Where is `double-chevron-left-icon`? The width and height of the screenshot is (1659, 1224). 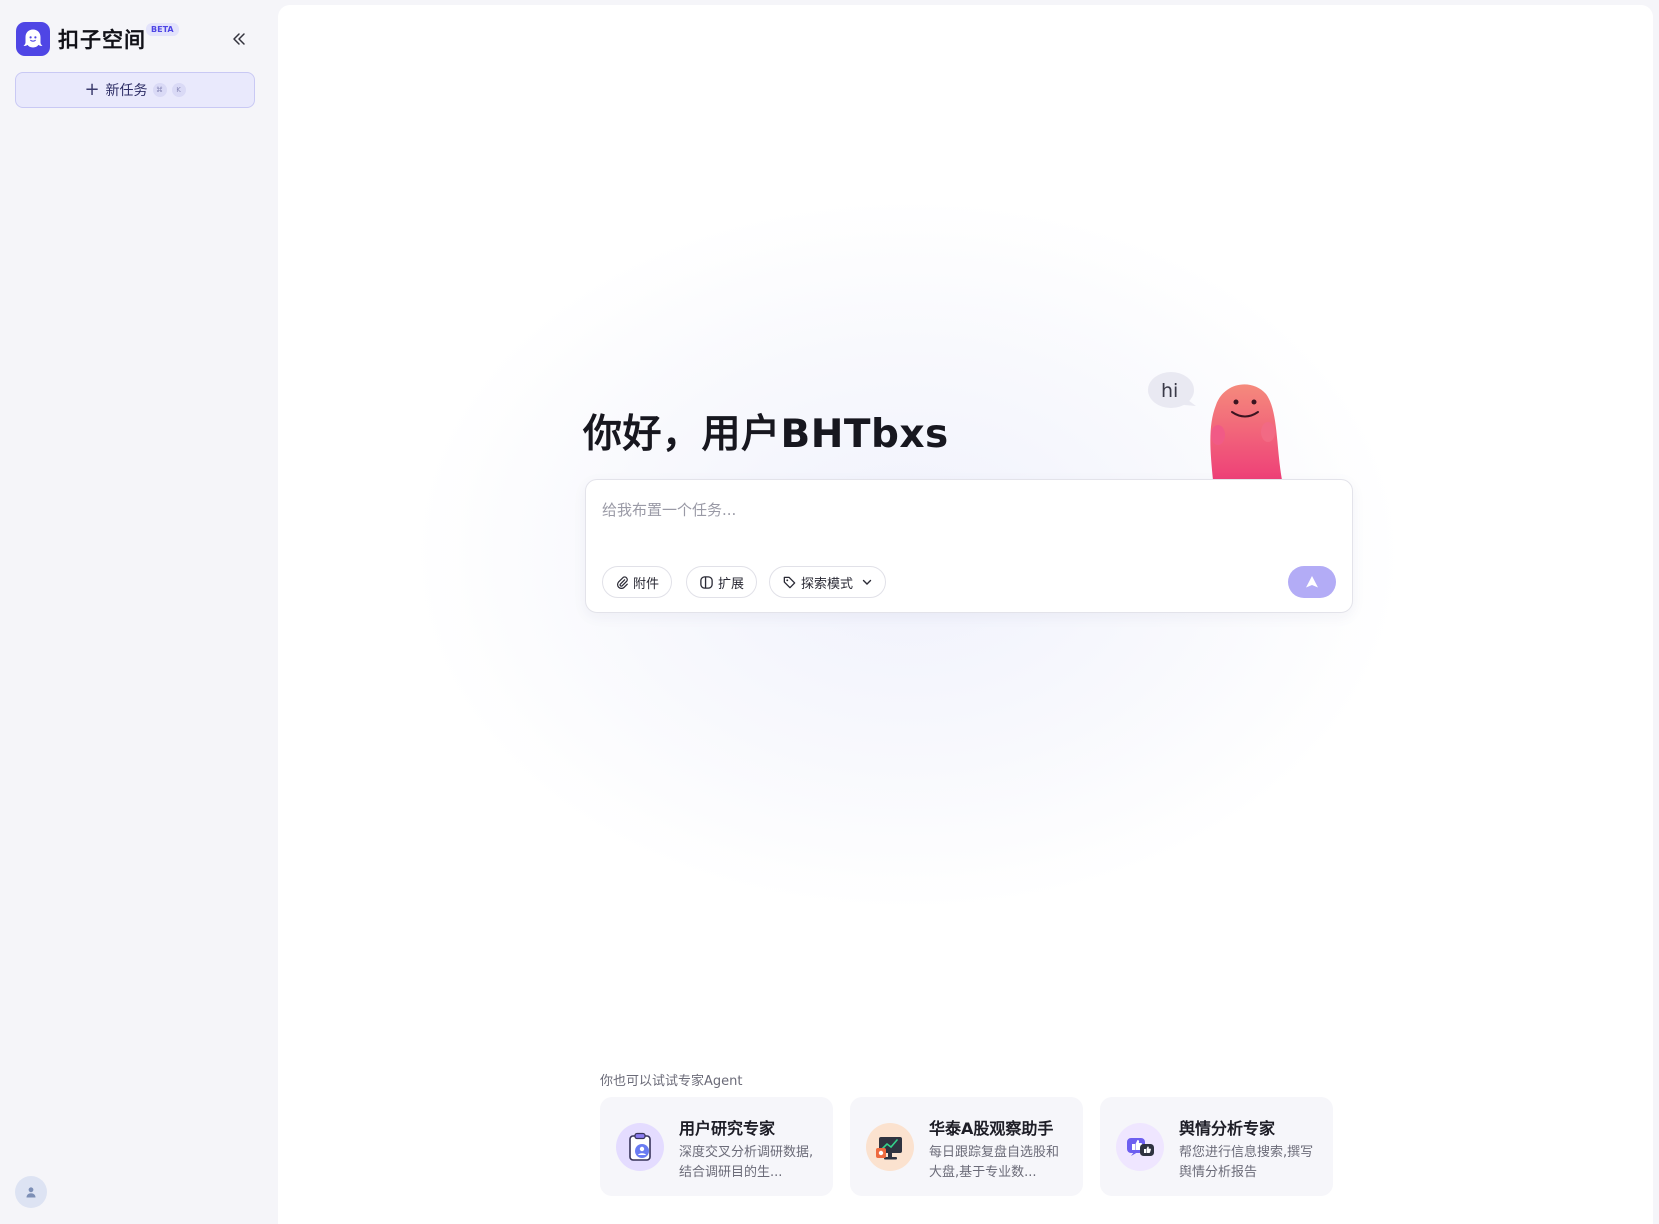 double-chevron-left-icon is located at coordinates (239, 39).